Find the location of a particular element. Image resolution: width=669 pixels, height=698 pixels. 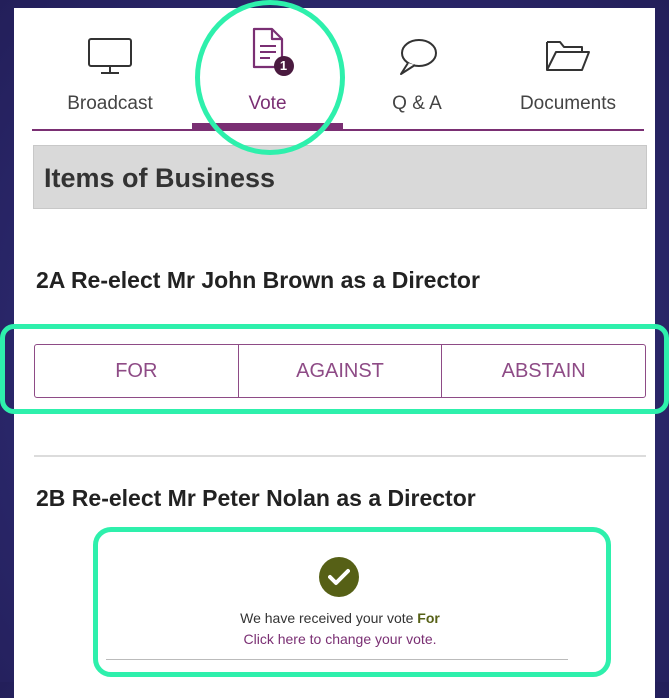

tab-vote: 1 Vote is located at coordinates (267, 70).